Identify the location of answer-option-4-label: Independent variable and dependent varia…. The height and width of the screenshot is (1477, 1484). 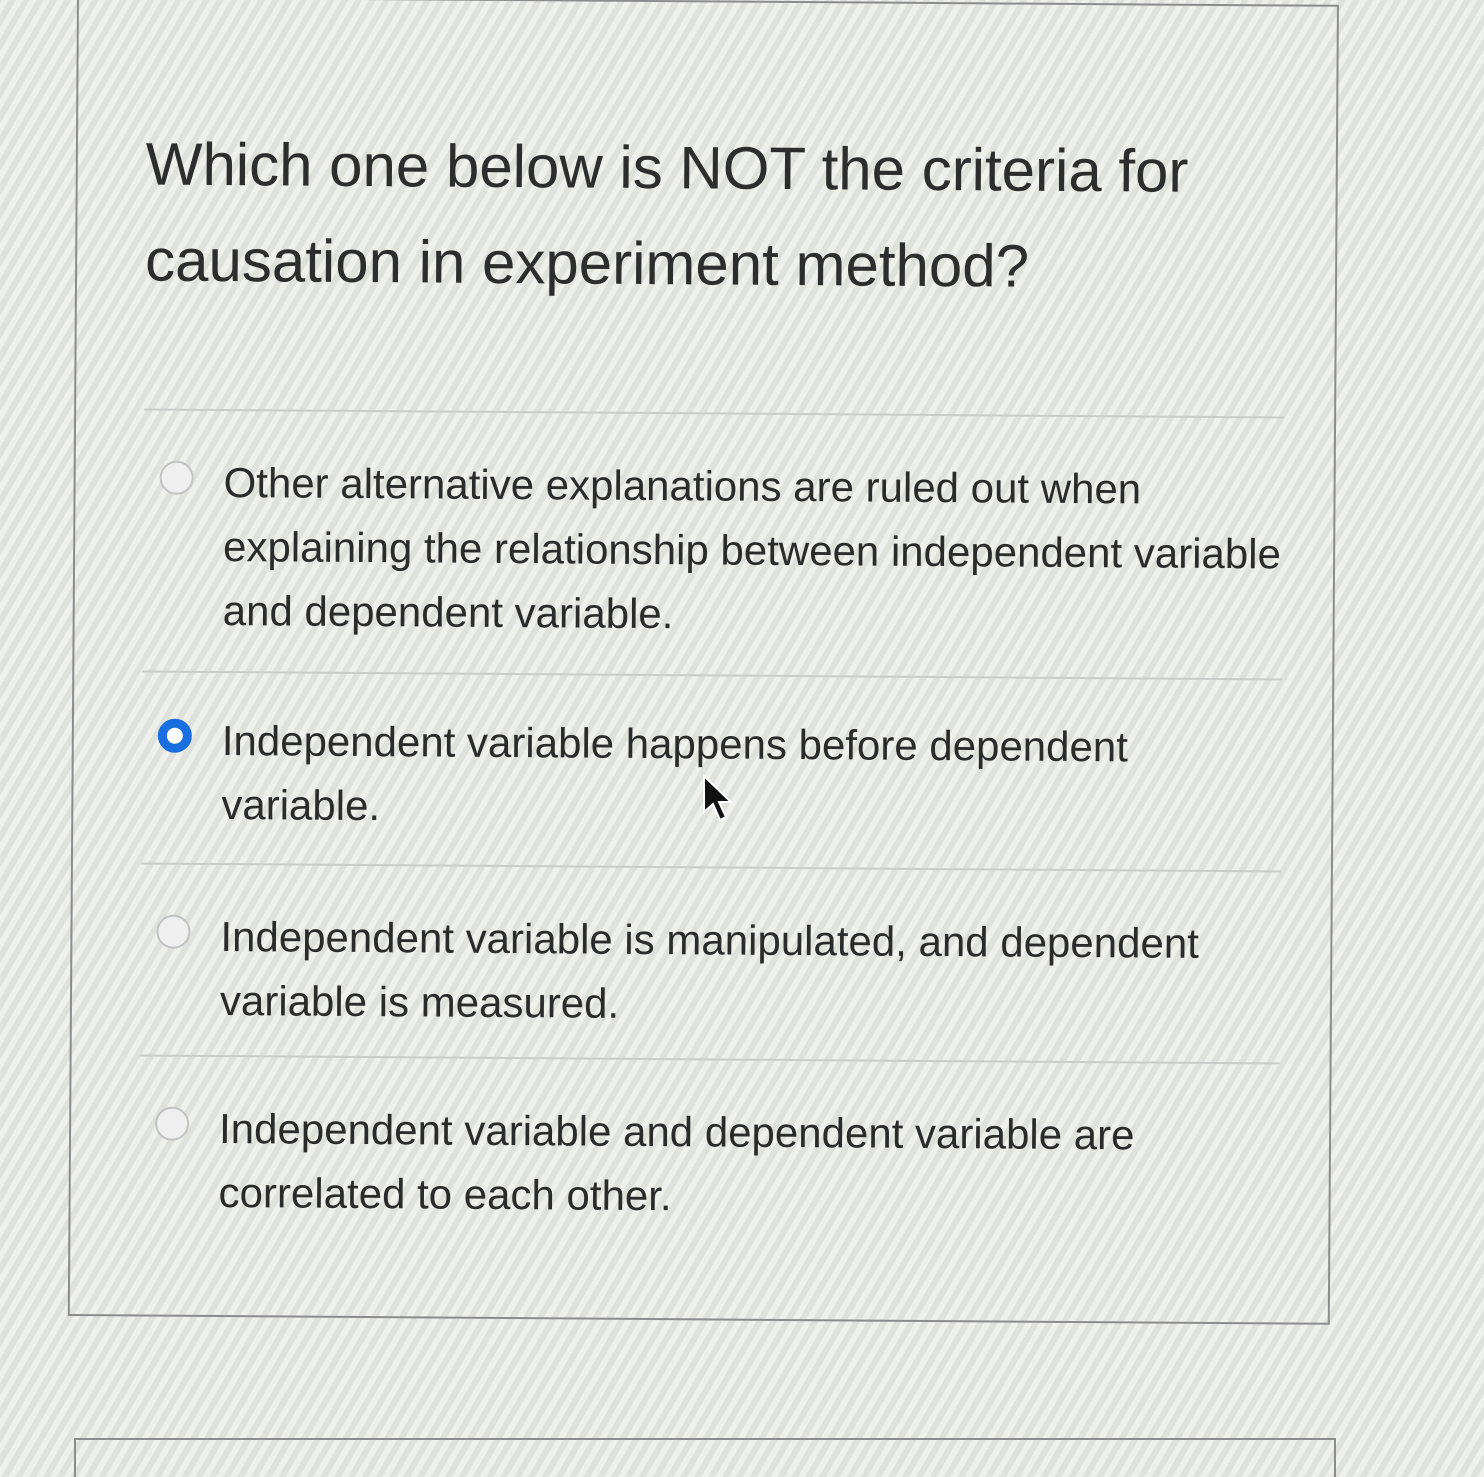
(676, 1162).